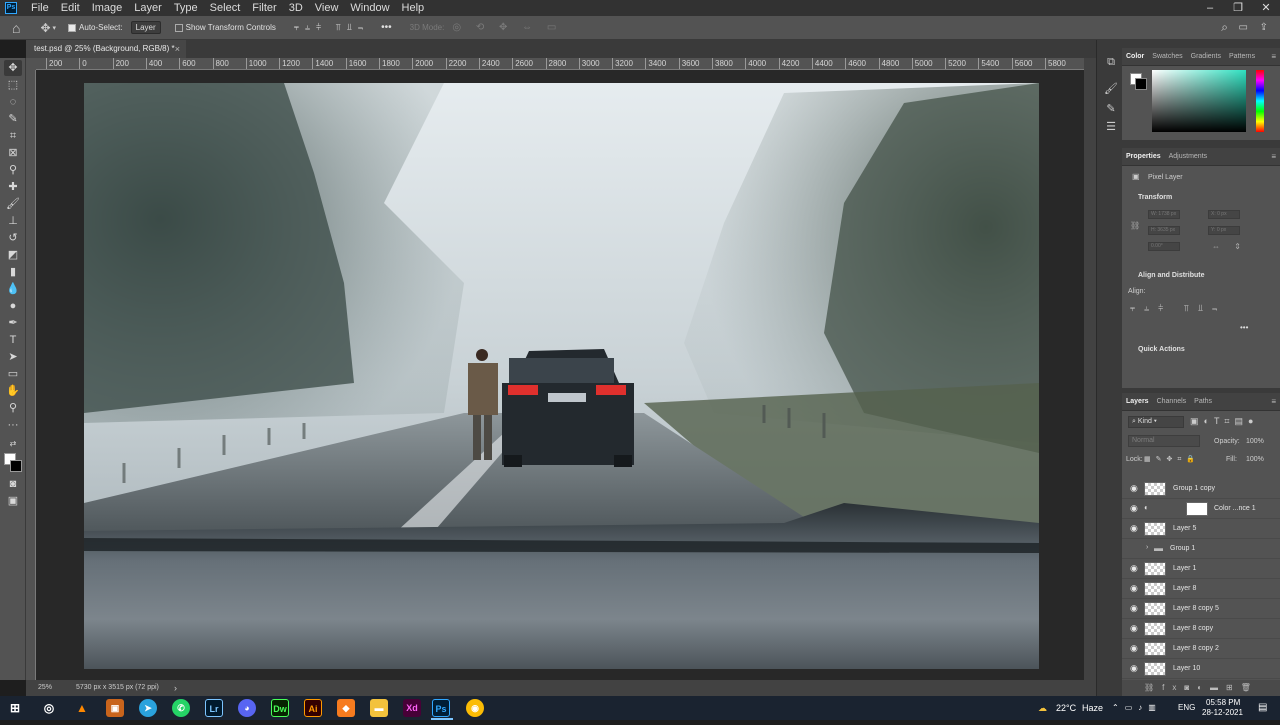 Image resolution: width=1280 pixels, height=725 pixels. I want to click on link-icon: ⛓, so click(1135, 225).